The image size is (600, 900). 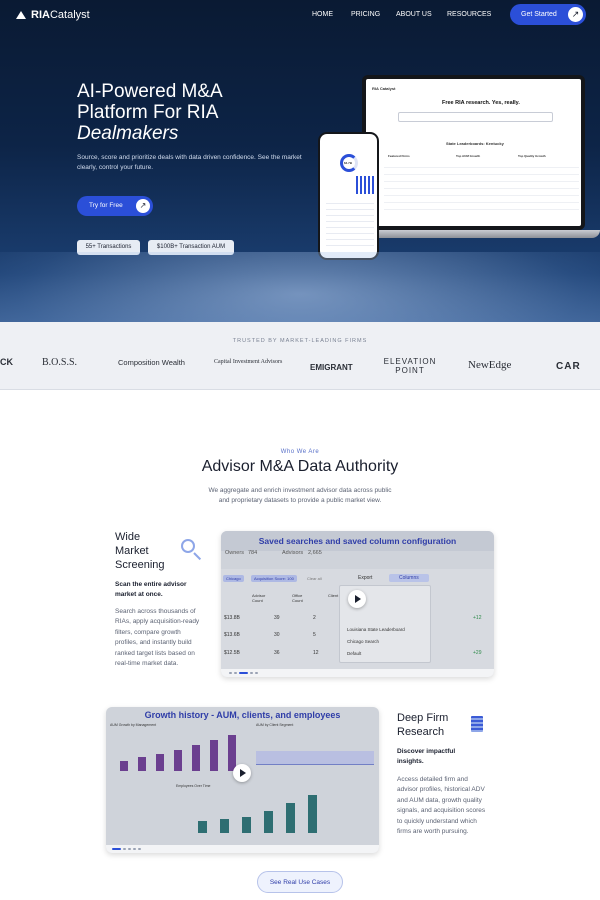 I want to click on try-free-label: Try for Free, so click(x=106, y=205).